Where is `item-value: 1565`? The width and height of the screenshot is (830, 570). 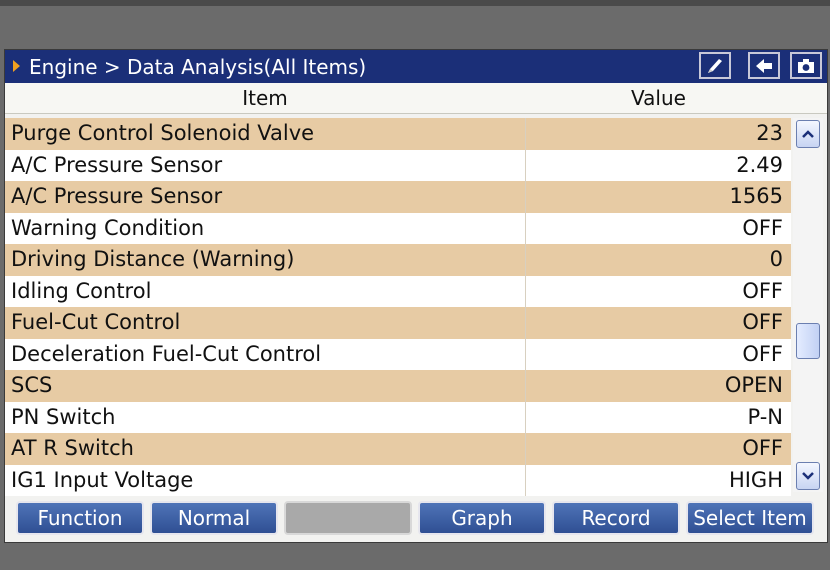
item-value: 1565 is located at coordinates (756, 196).